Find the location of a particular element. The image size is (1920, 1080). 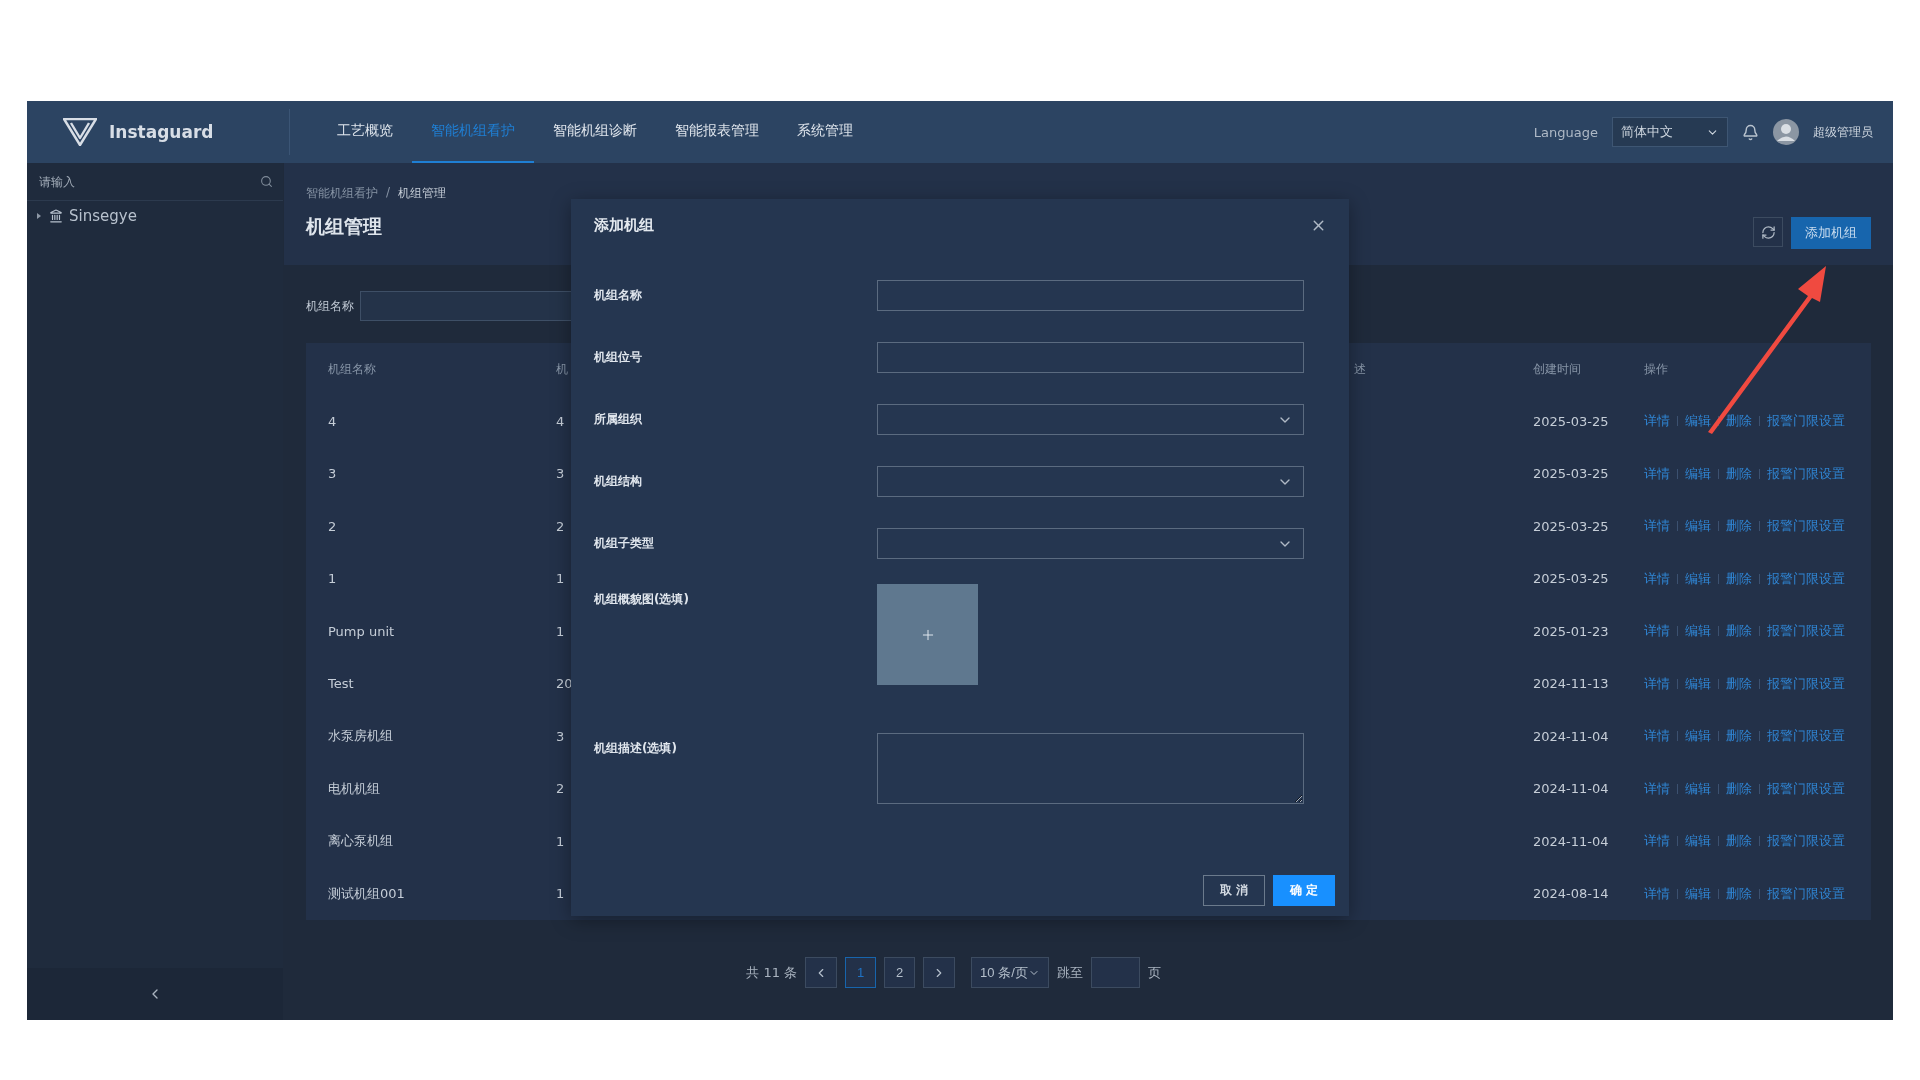

table-cell: 2024-11-04 is located at coordinates (1571, 841).